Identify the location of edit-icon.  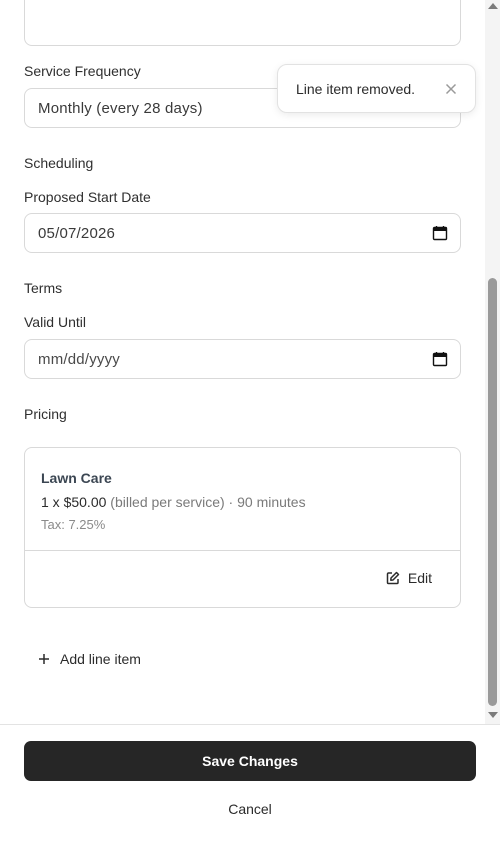
(393, 578).